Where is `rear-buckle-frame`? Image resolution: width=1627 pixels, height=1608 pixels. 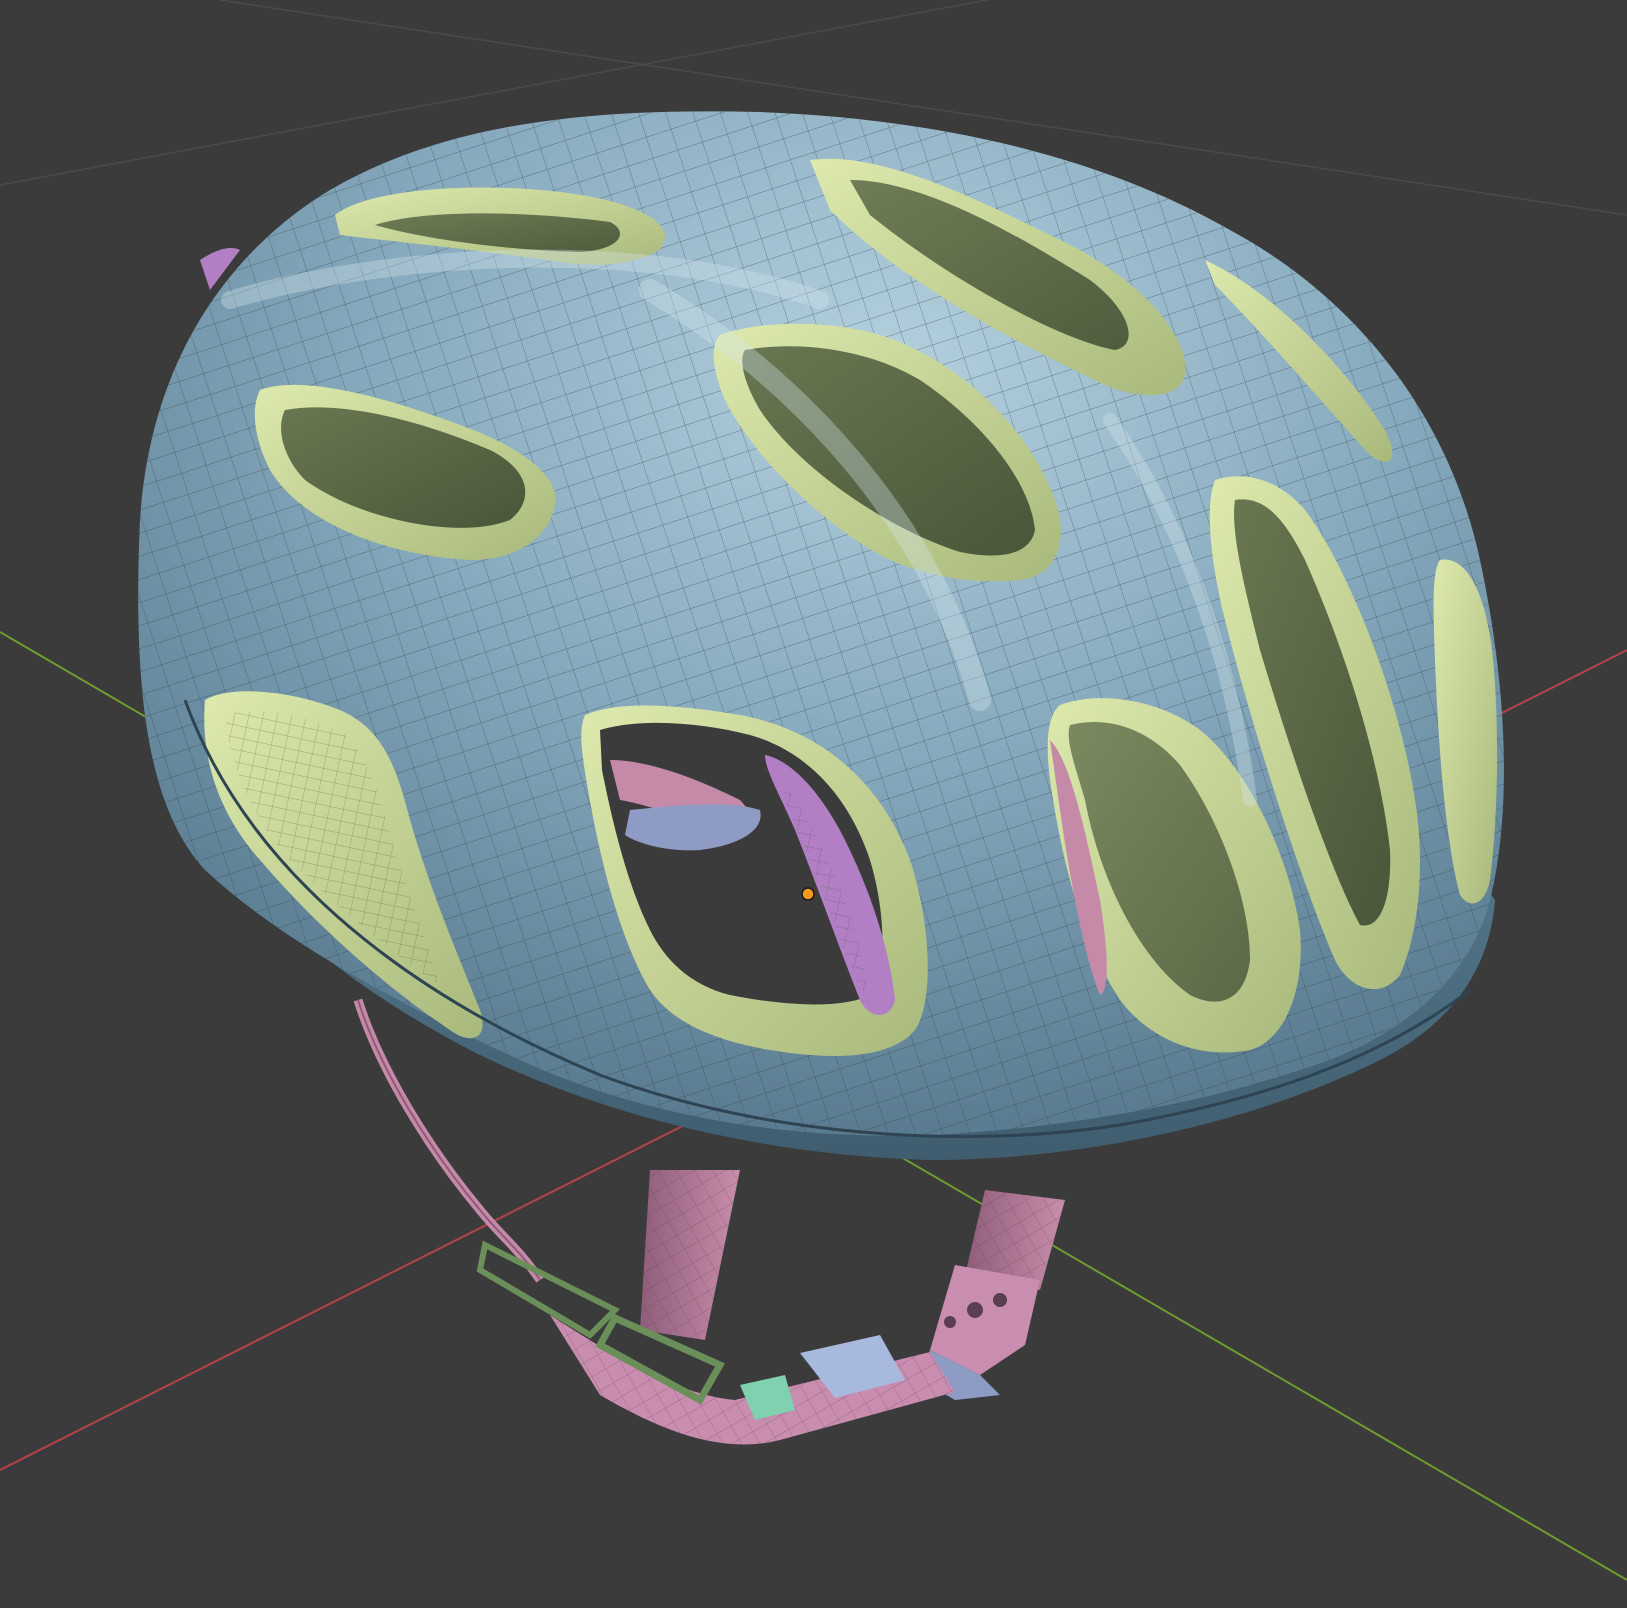 rear-buckle-frame is located at coordinates (548, 1289).